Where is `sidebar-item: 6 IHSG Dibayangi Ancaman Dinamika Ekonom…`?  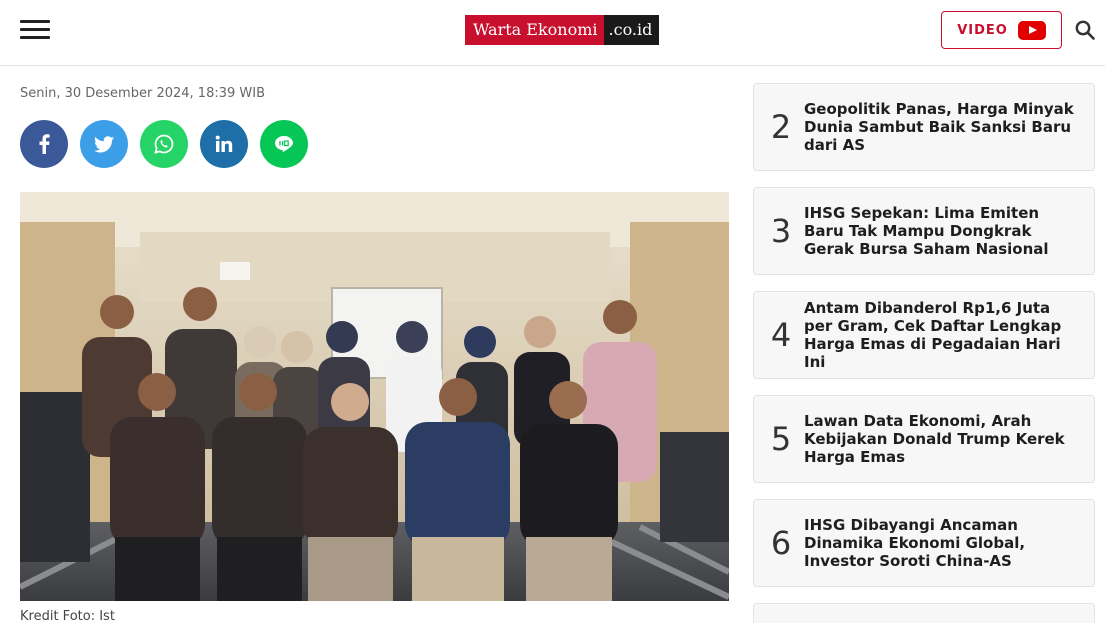 sidebar-item: 6 IHSG Dibayangi Ancaman Dinamika Ekonom… is located at coordinates (924, 543).